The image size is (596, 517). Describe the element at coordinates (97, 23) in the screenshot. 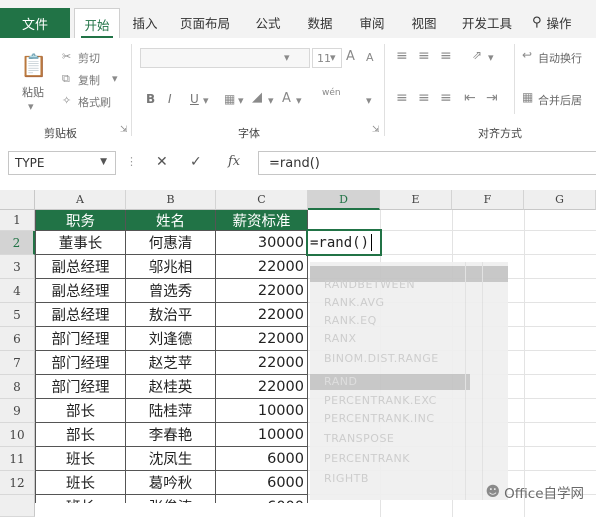

I see `tab-home: 开始` at that location.